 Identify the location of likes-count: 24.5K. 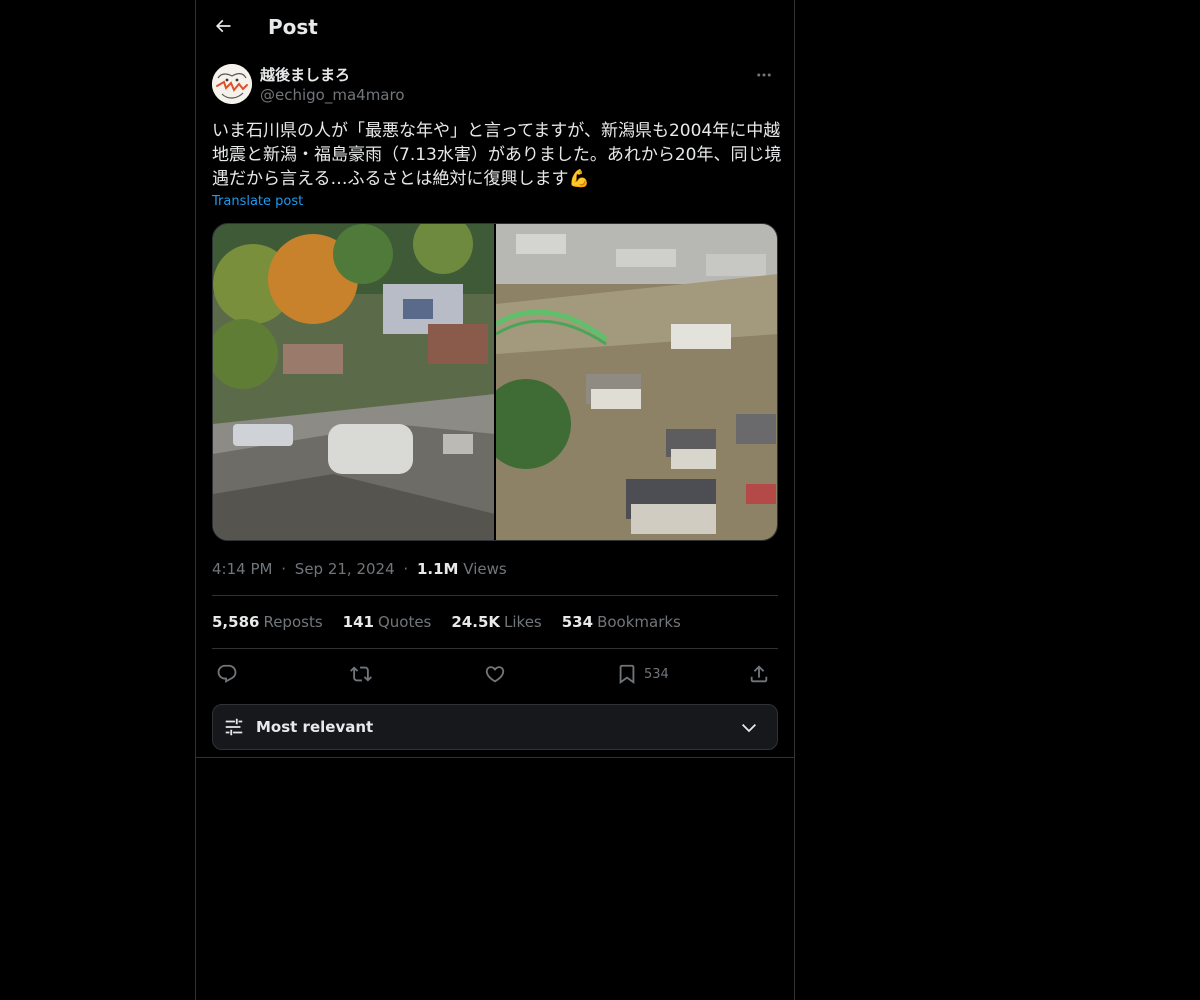
(476, 622).